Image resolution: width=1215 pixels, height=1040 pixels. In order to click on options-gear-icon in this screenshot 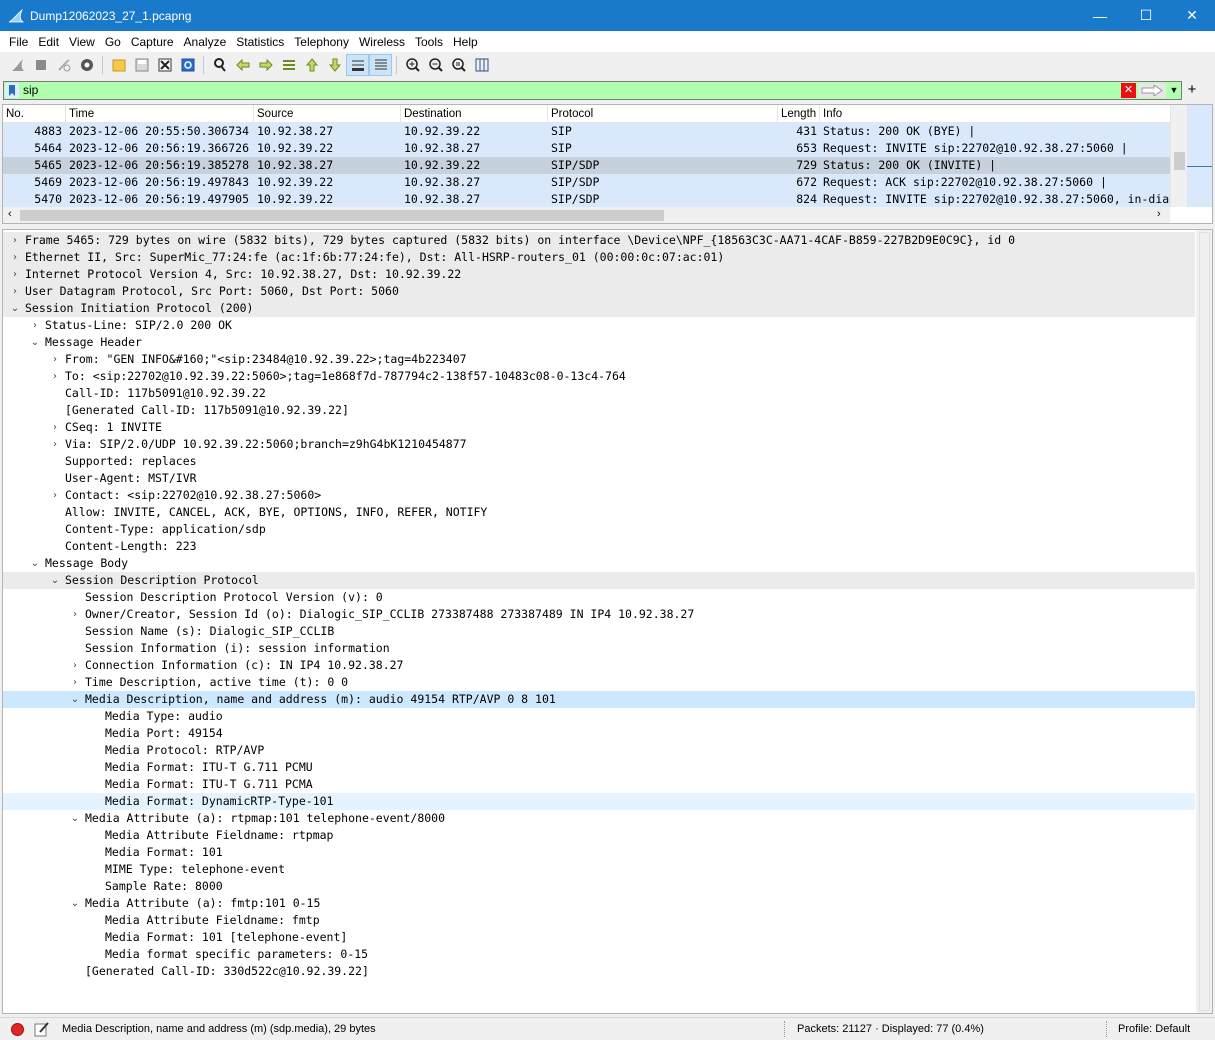, I will do `click(86, 65)`.